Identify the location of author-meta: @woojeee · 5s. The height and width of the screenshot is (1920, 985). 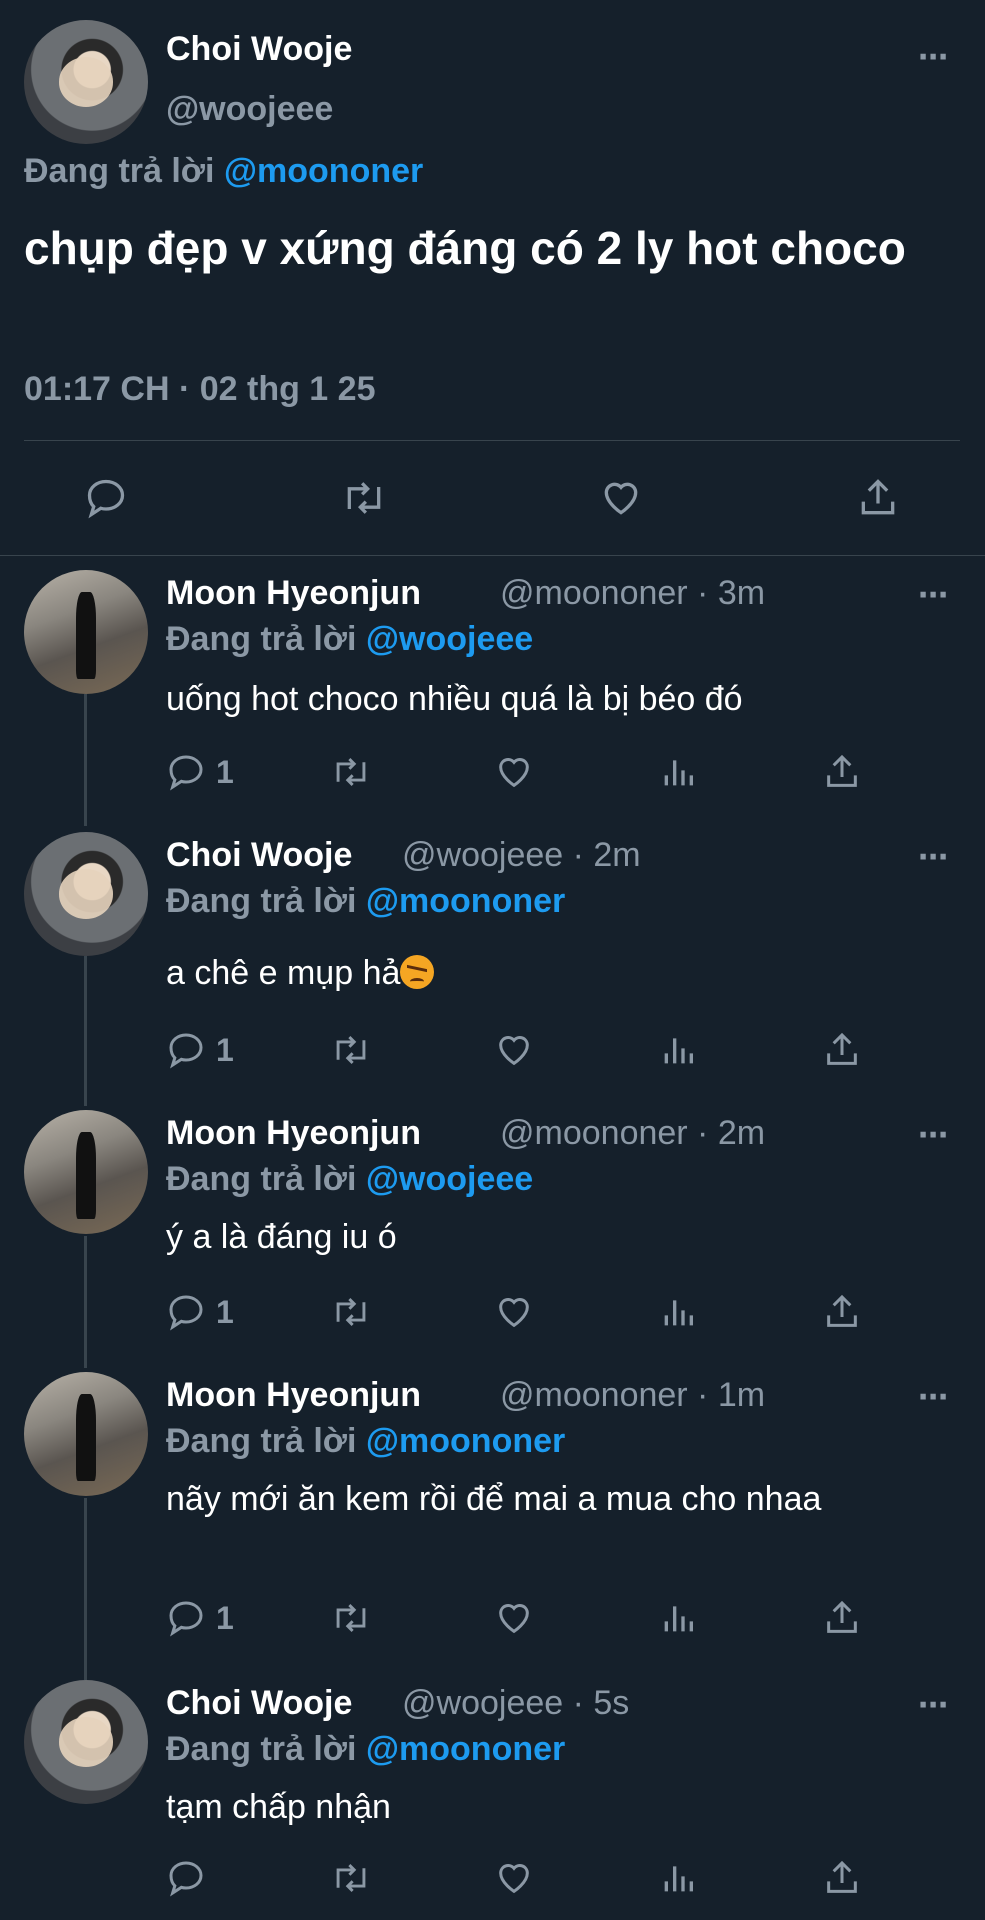
(516, 1703).